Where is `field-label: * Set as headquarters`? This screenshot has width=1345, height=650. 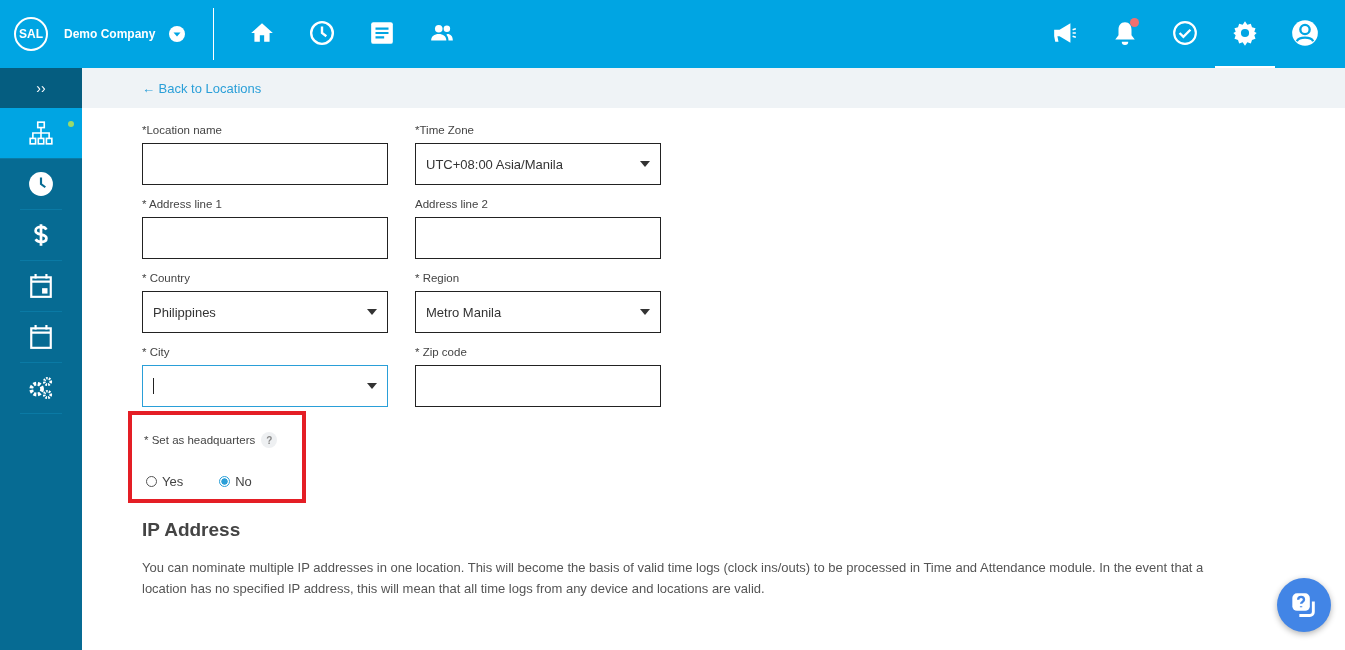
field-label: * Set as headquarters is located at coordinates (200, 440).